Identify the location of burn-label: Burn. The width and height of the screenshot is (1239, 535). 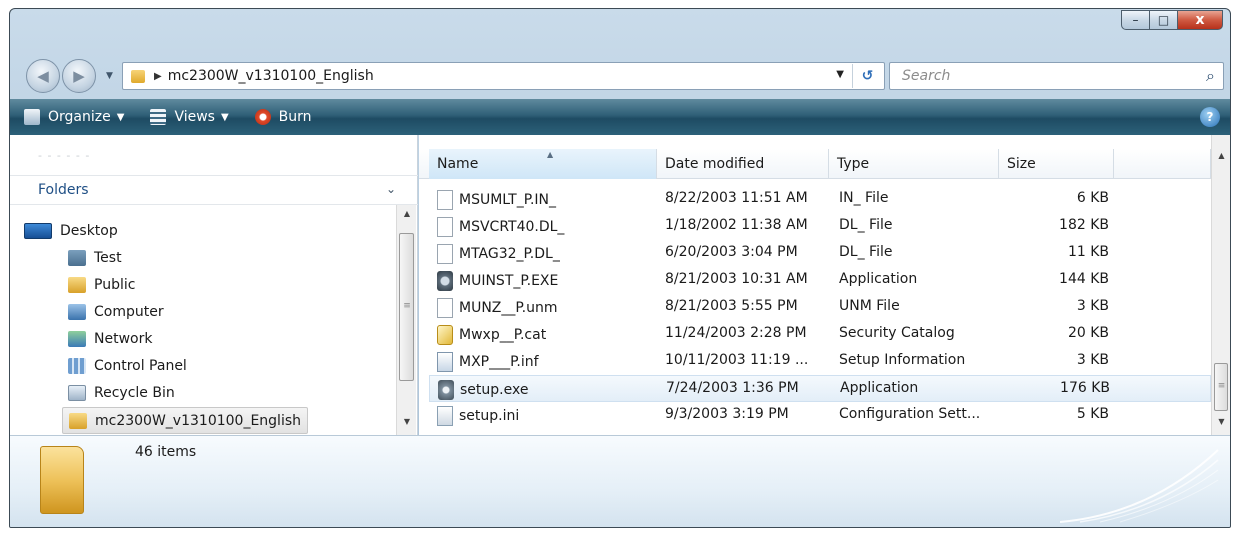
(295, 117).